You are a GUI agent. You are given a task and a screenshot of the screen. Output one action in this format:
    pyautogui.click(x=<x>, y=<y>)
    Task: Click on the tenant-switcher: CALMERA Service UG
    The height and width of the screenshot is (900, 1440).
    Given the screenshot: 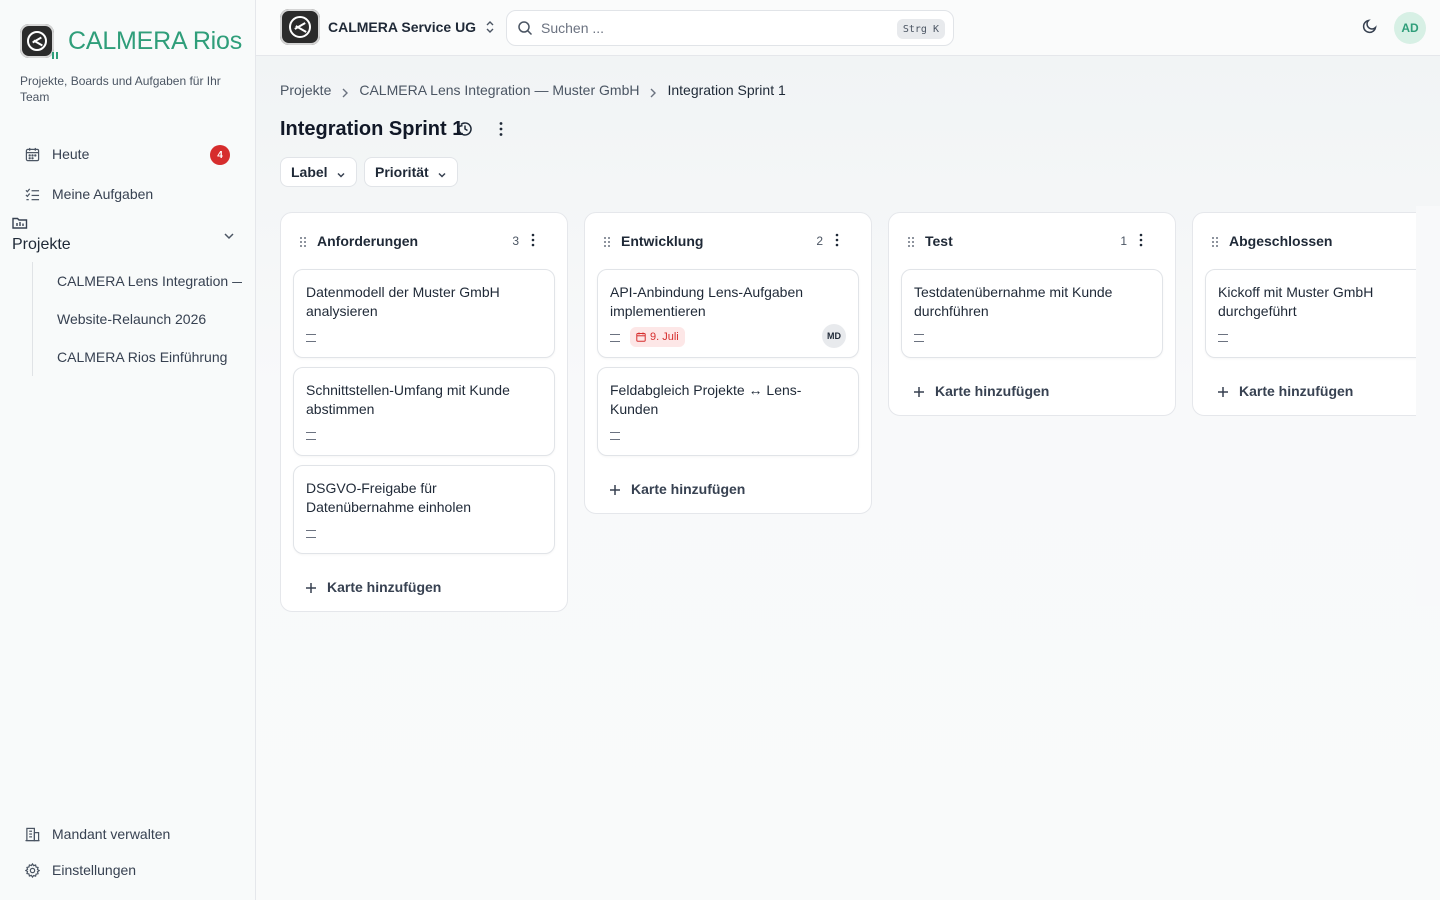 What is the action you would take?
    pyautogui.click(x=388, y=27)
    